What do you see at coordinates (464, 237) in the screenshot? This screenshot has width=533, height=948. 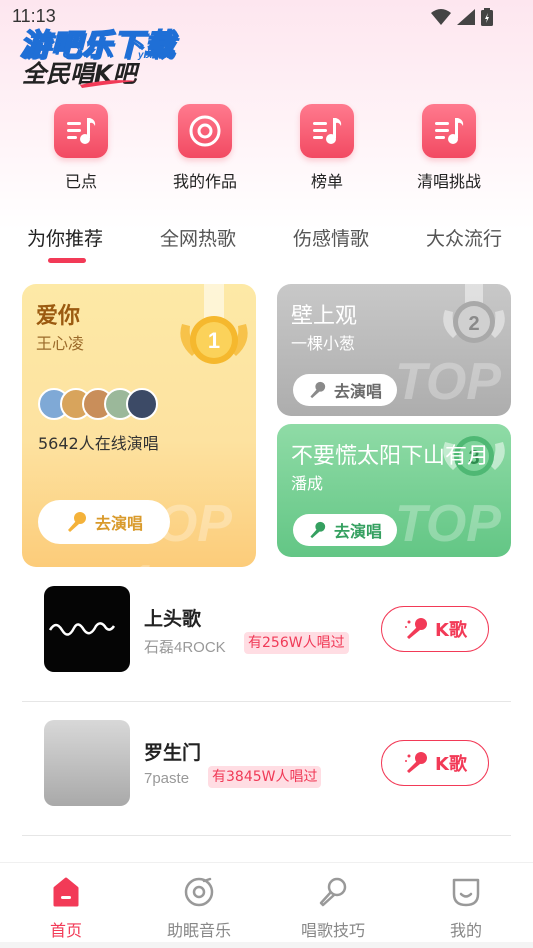 I see `tab-popular: 大众流行` at bounding box center [464, 237].